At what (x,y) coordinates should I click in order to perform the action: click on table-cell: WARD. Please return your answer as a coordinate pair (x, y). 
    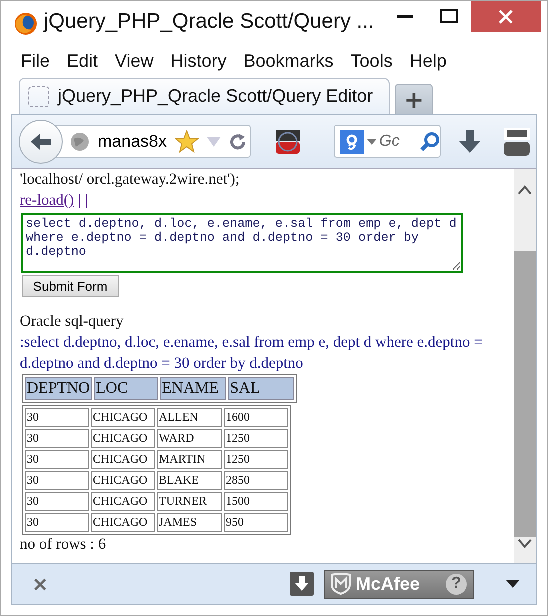
    Looking at the image, I should click on (189, 438).